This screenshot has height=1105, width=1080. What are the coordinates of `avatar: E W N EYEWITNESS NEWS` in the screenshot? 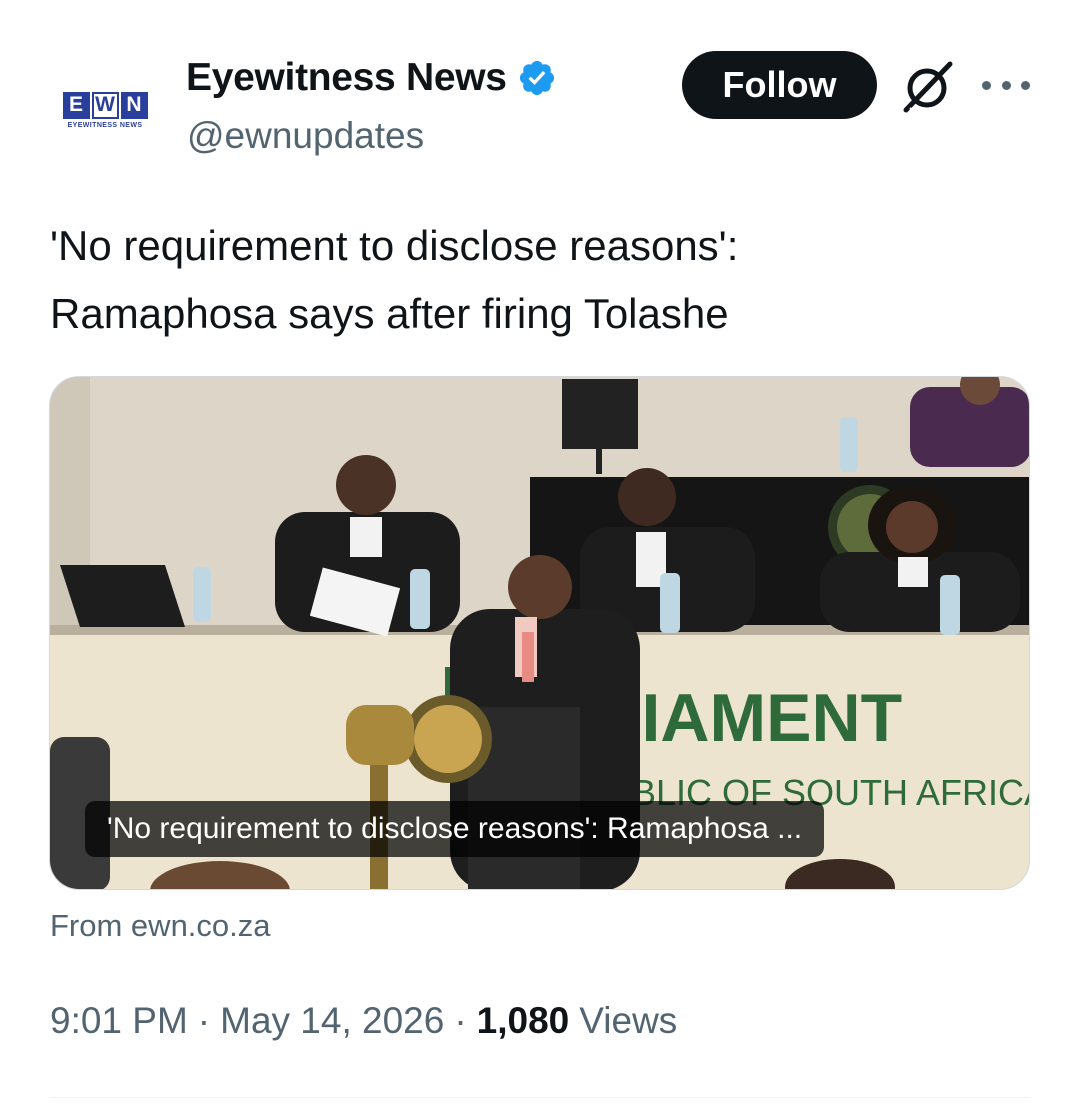 It's located at (105, 110).